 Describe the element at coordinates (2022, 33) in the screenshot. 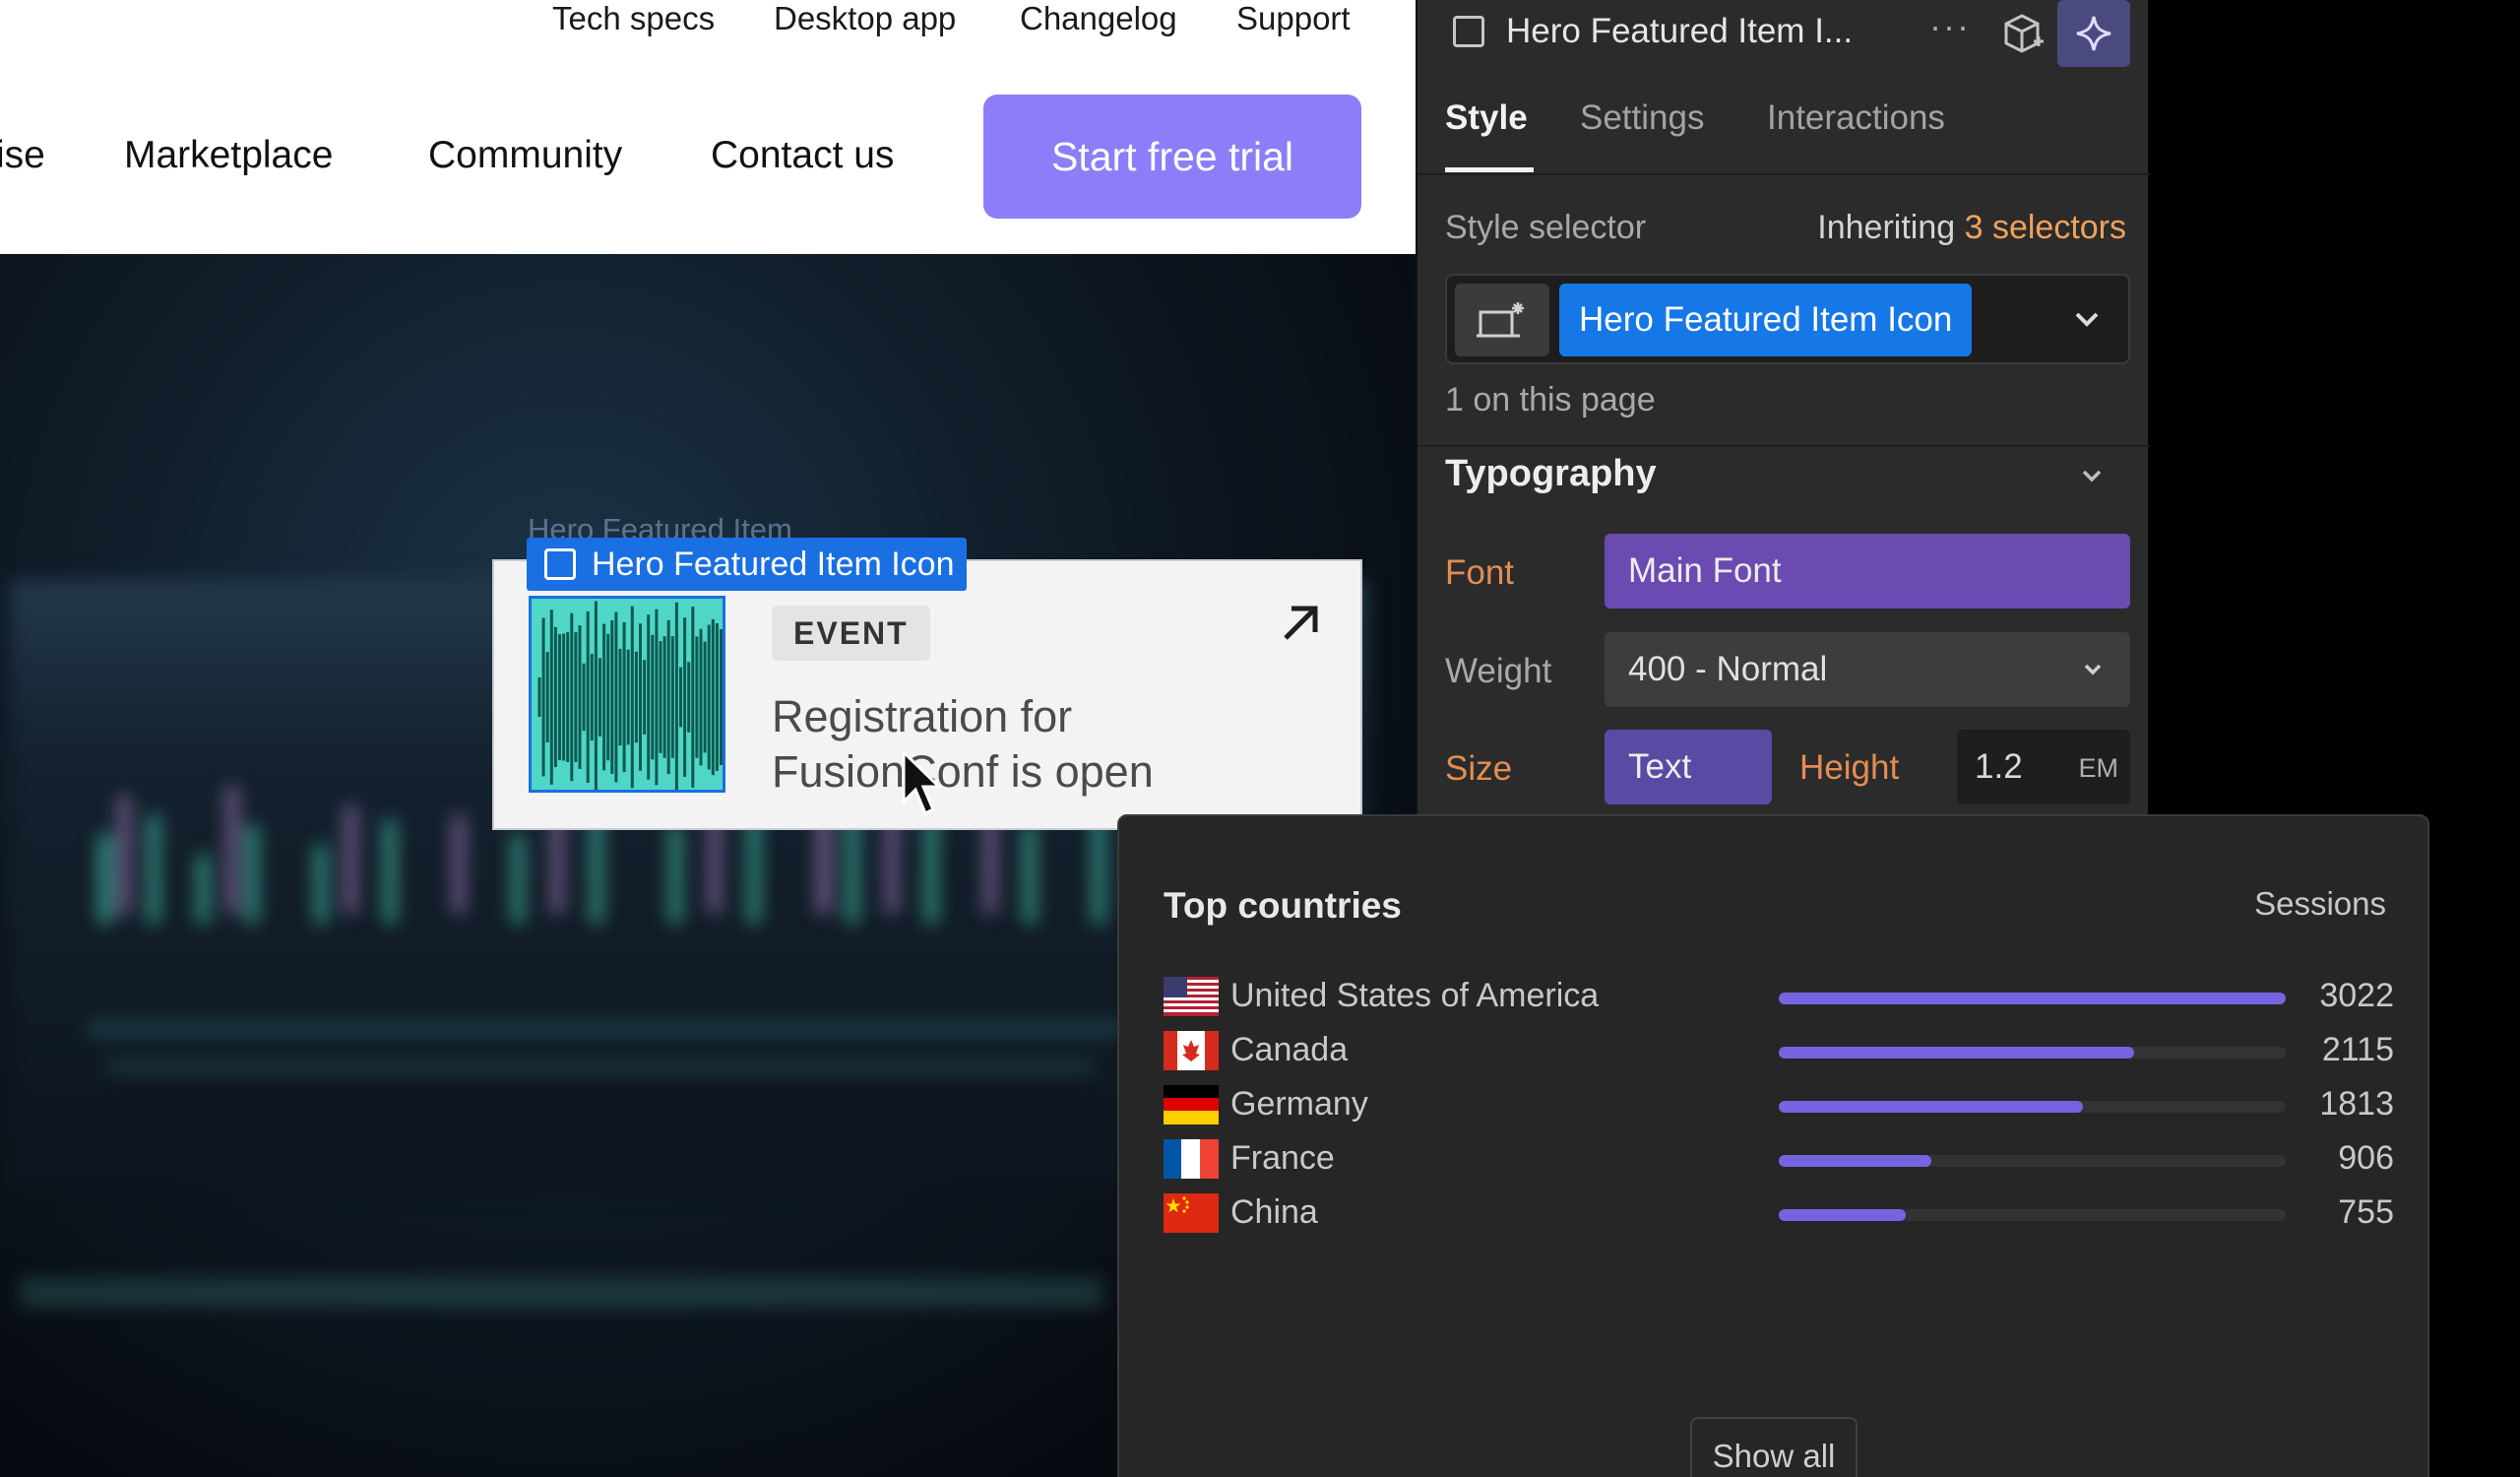

I see `component-box-icon` at that location.